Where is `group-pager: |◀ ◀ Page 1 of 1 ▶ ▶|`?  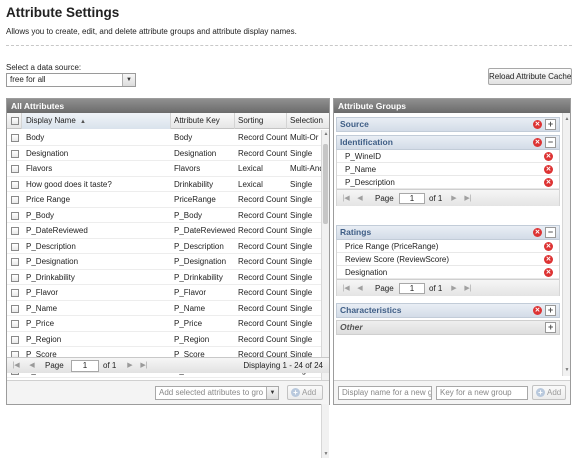 group-pager: |◀ ◀ Page 1 of 1 ▶ ▶| is located at coordinates (448, 287).